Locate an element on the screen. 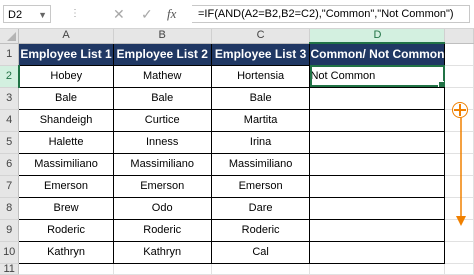  table-cell: Cal is located at coordinates (260, 252).